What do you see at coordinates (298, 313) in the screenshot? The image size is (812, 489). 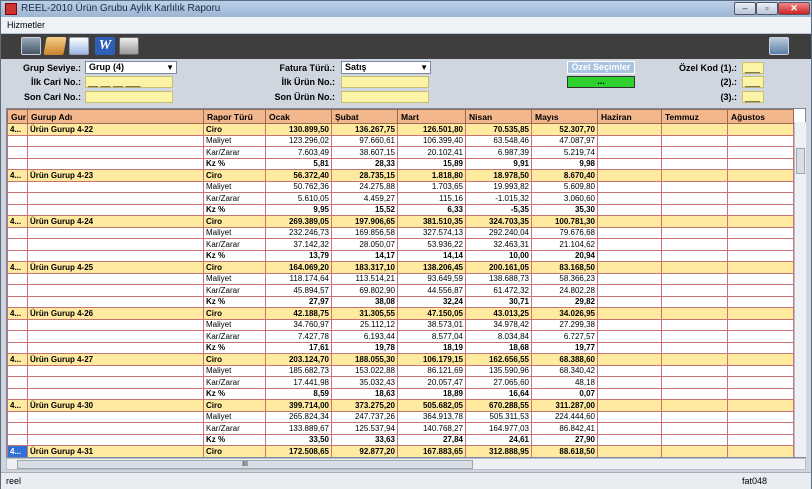 I see `table-cell: 42.188,75` at bounding box center [298, 313].